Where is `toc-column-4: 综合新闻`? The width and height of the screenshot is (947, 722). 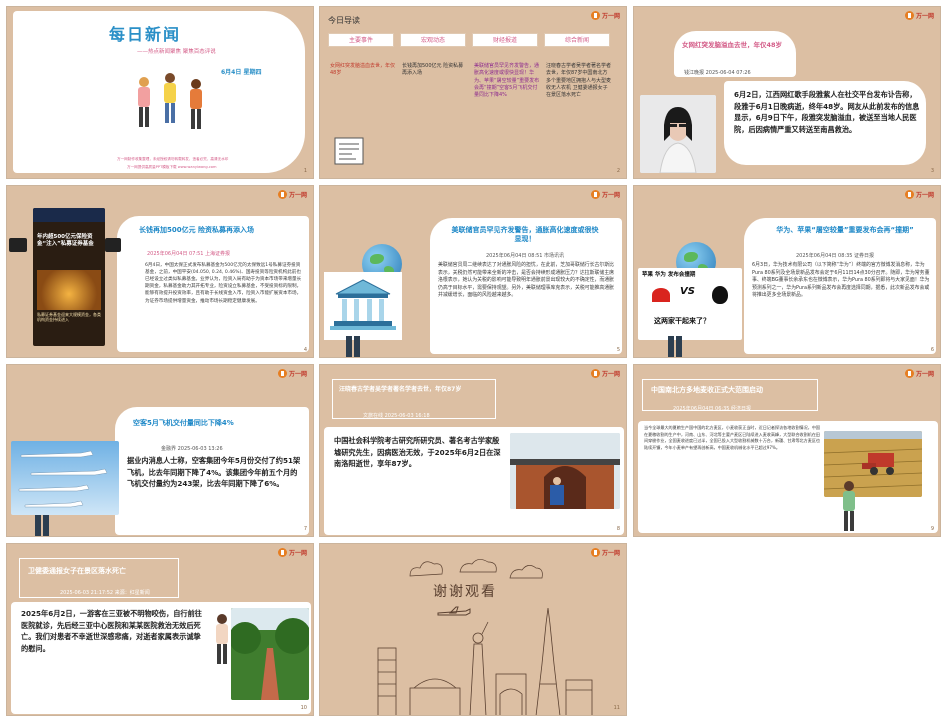
toc-column-4: 综合新闻 is located at coordinates (577, 40).